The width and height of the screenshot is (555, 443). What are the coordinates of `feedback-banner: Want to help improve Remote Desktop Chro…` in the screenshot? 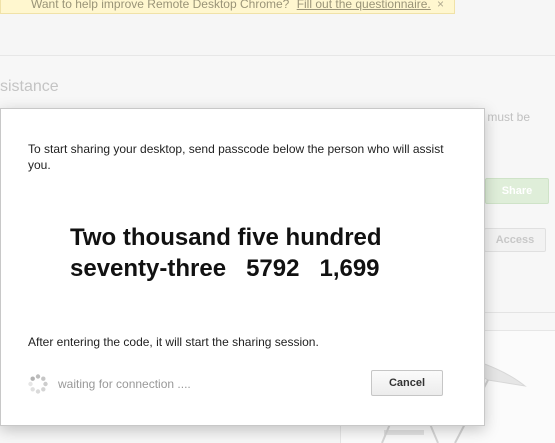 It's located at (227, 7).